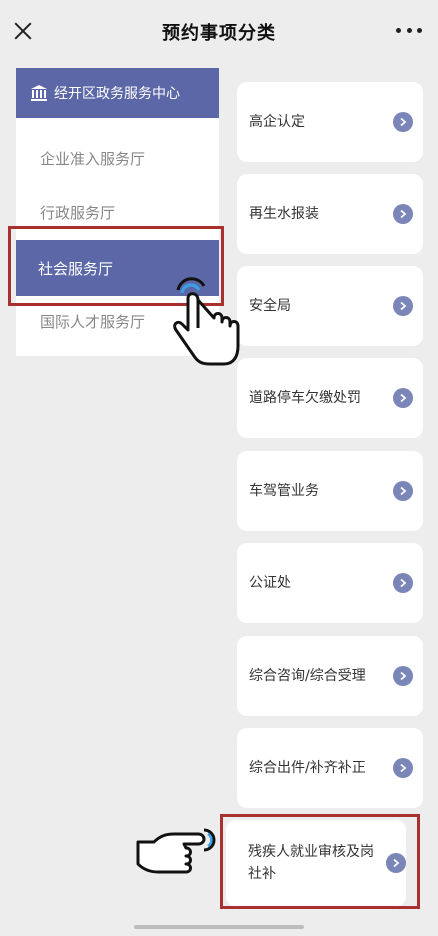 Image resolution: width=438 pixels, height=936 pixels. I want to click on service-card-high-tech: 高企认定, so click(330, 122).